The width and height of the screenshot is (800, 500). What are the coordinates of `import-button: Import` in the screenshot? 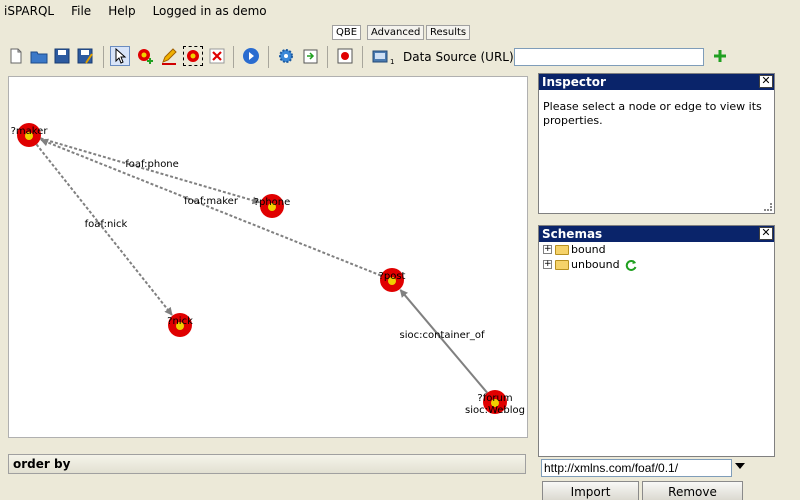 It's located at (590, 490).